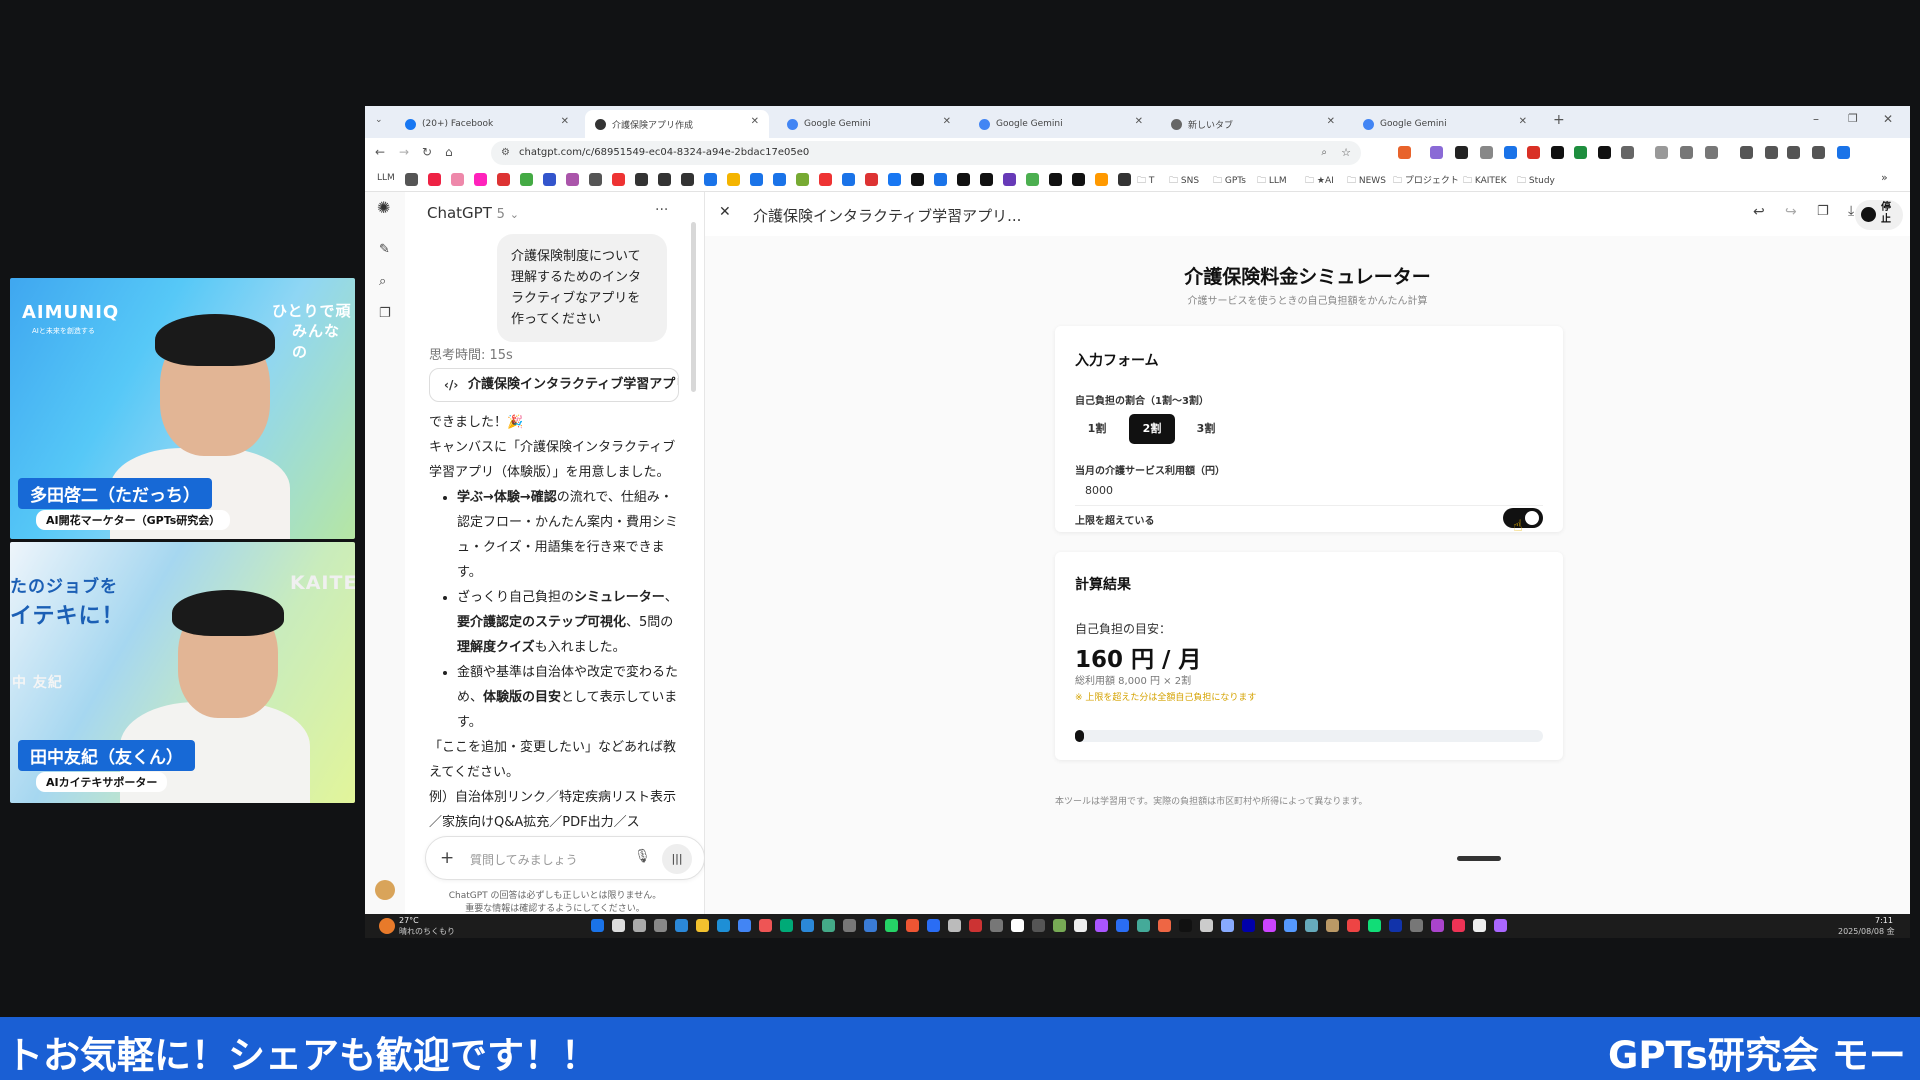 The image size is (1920, 1080). I want to click on weather-desc: 晴れのちくもり, so click(427, 931).